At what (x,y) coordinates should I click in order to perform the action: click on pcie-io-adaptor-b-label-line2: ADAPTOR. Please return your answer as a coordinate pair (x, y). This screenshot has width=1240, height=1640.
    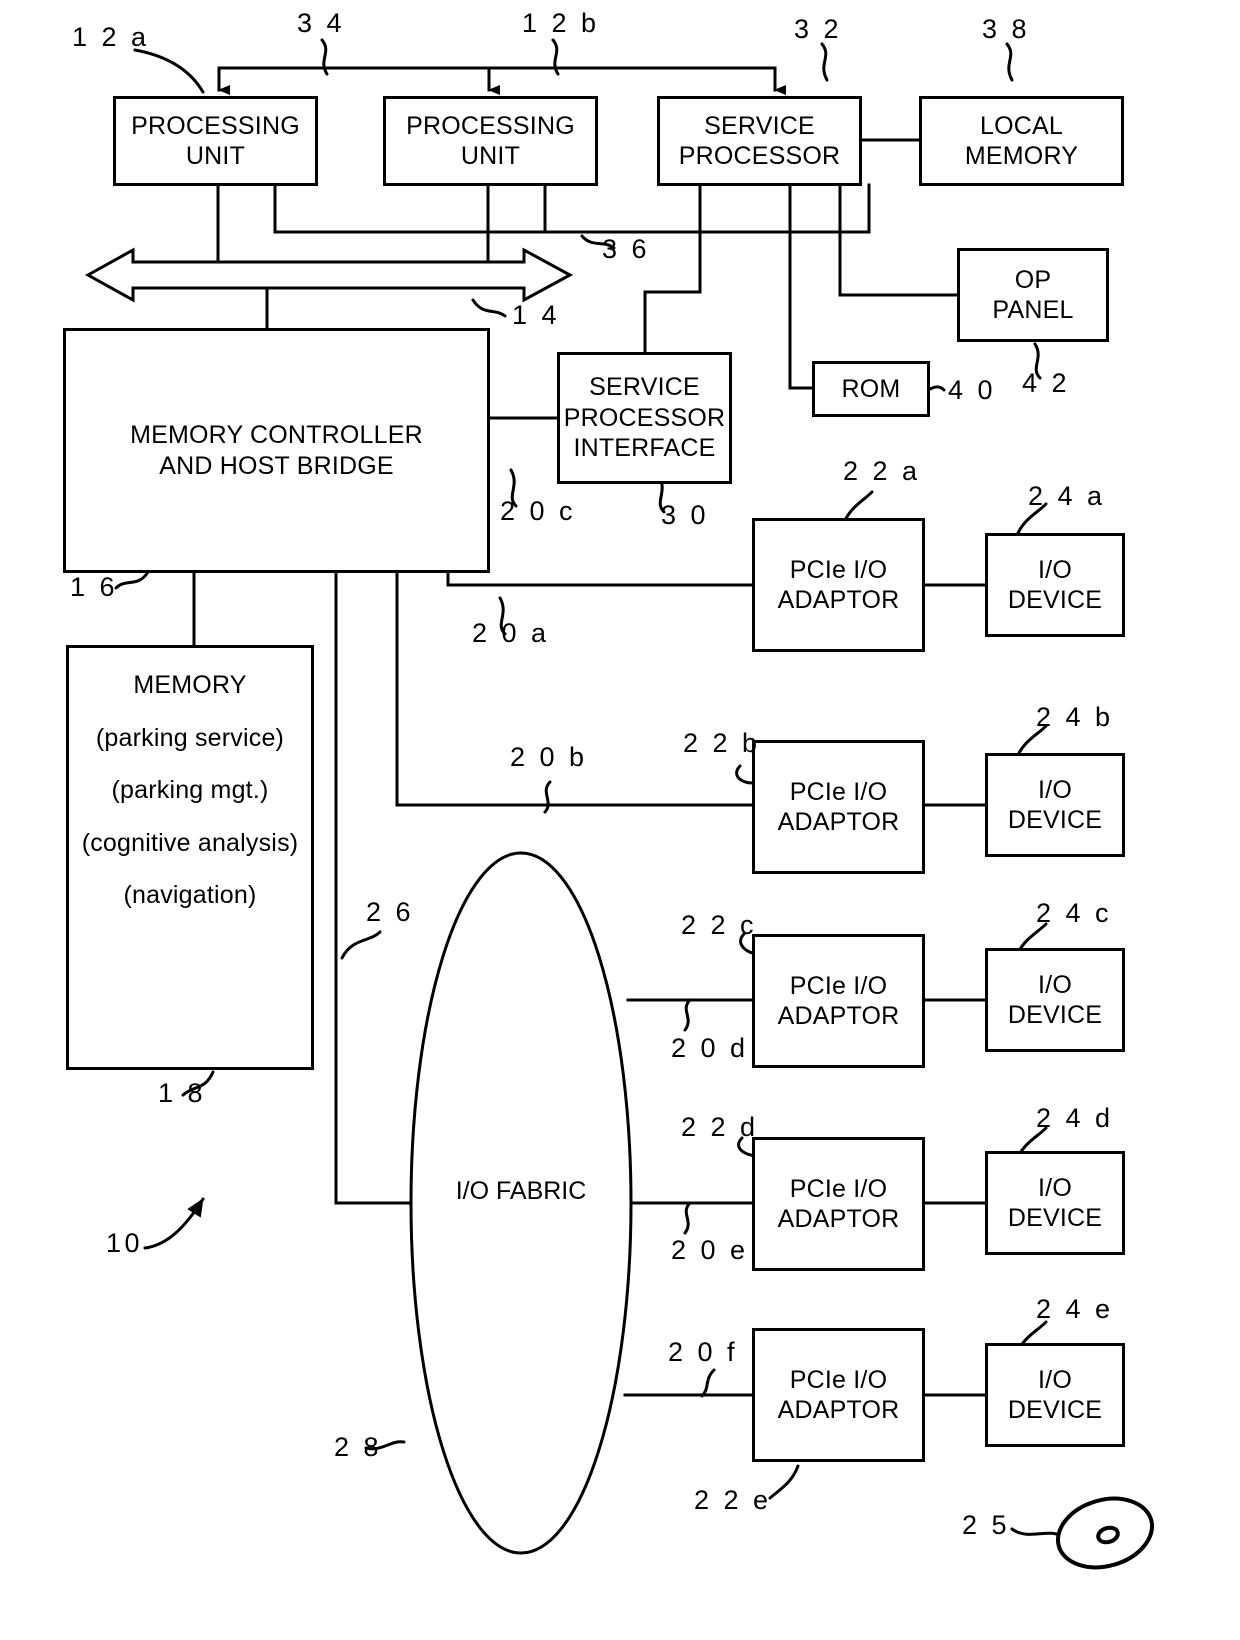
    Looking at the image, I should click on (838, 822).